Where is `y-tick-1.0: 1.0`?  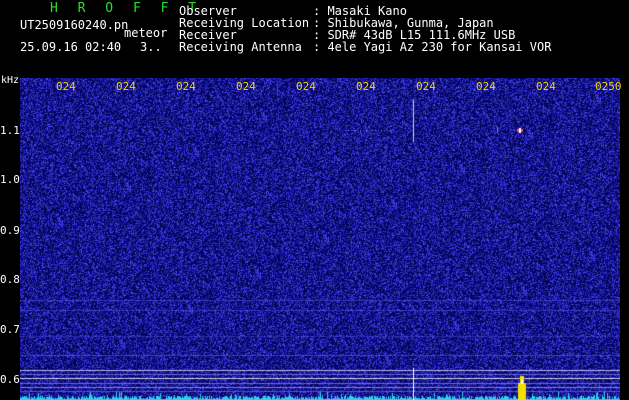 y-tick-1.0: 1.0 is located at coordinates (10, 179).